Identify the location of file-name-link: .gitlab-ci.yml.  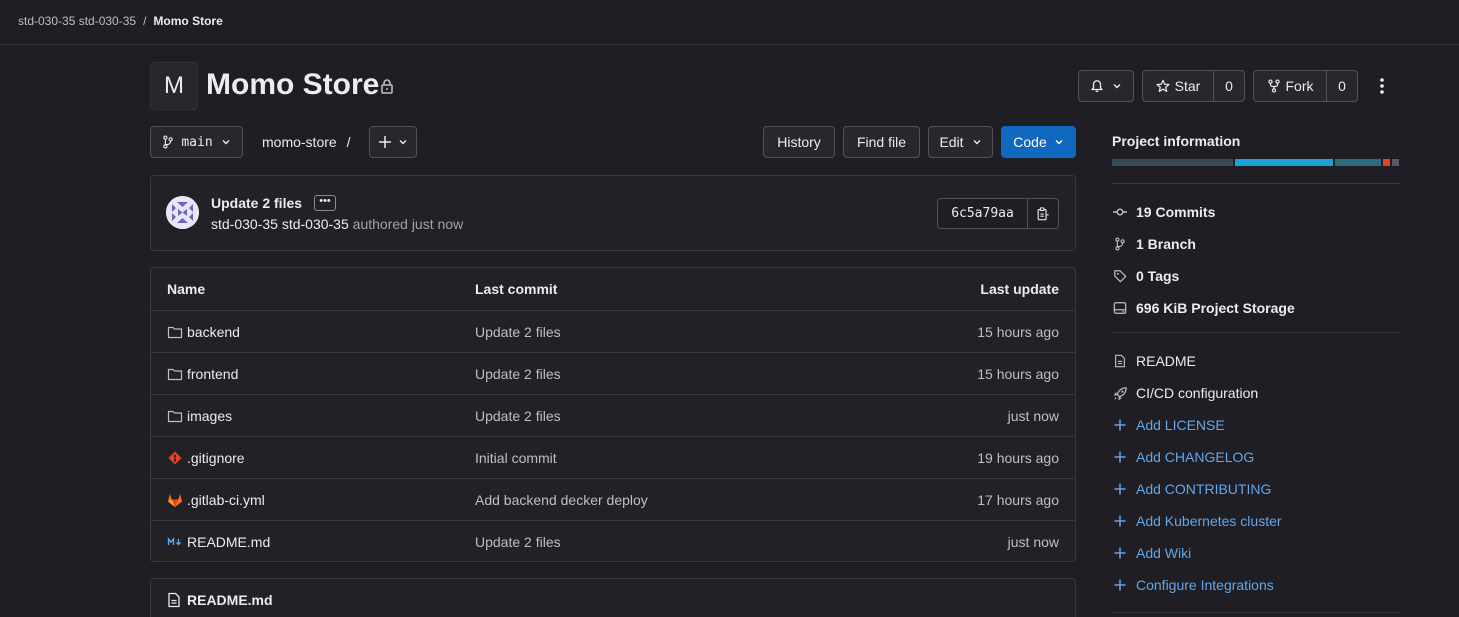
(226, 500).